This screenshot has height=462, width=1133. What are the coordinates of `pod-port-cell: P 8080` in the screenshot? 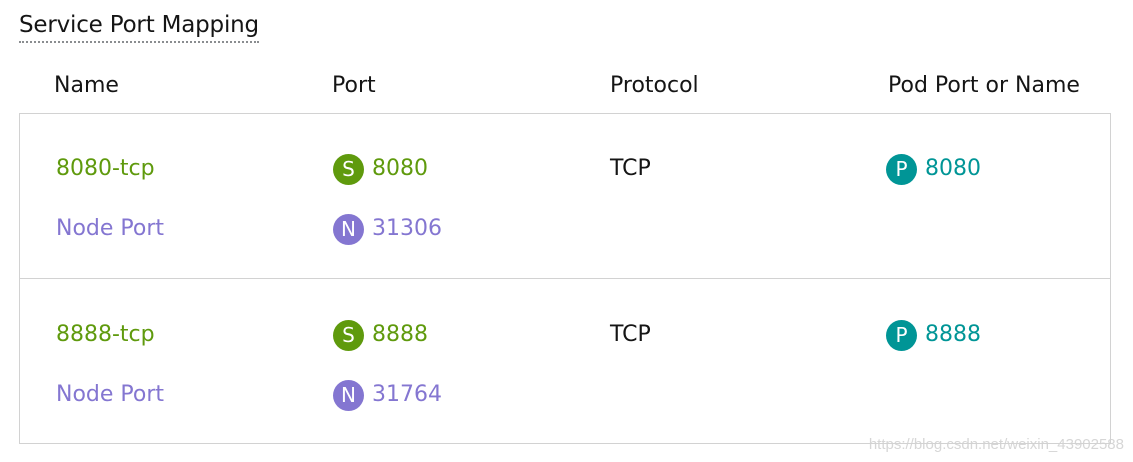 It's located at (933, 169).